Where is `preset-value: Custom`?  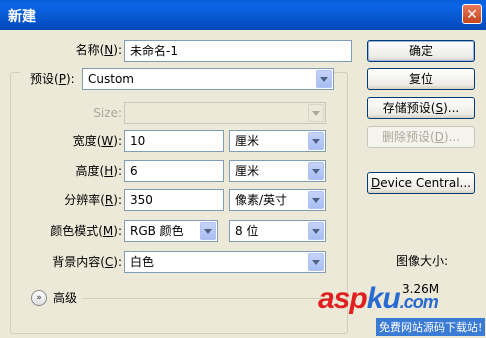
preset-value: Custom is located at coordinates (111, 79).